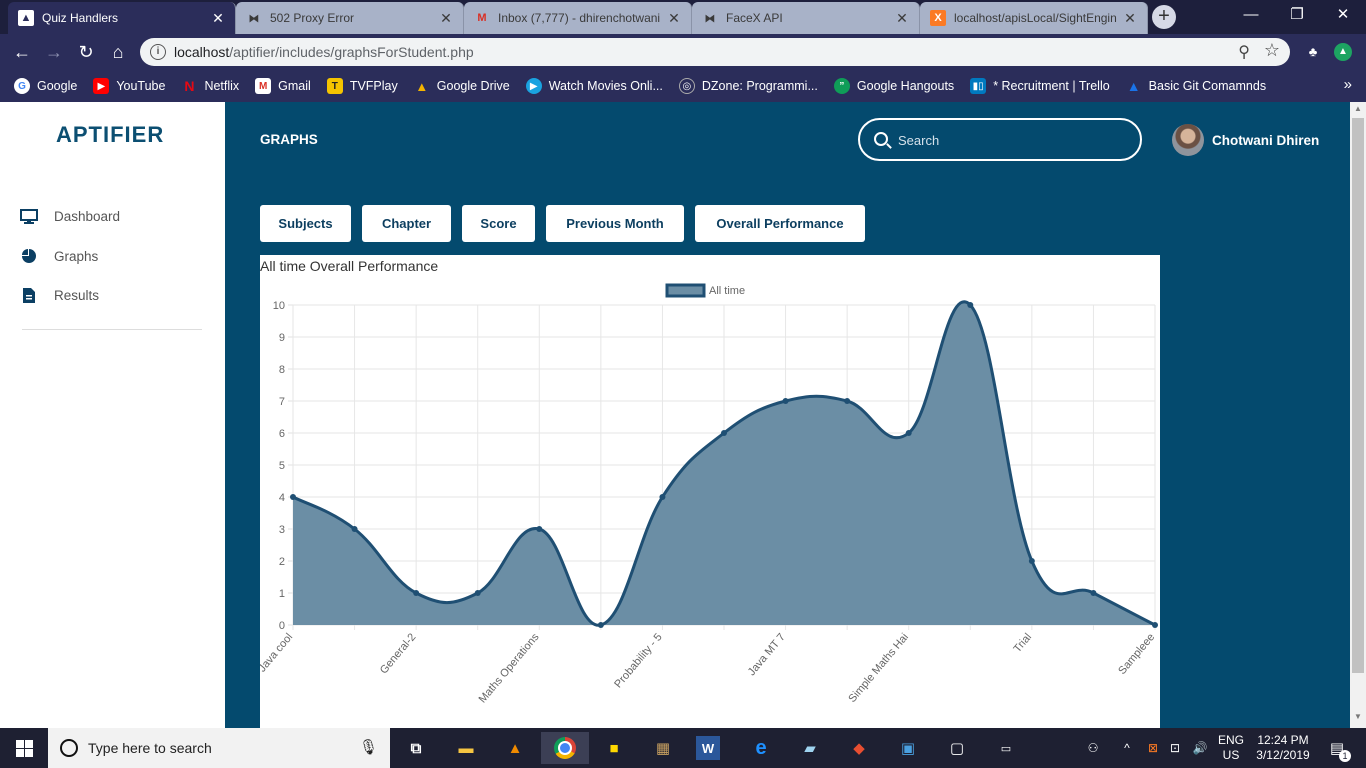 This screenshot has width=1366, height=768. Describe the element at coordinates (1164, 17) in the screenshot. I see `new-tab-button: +` at that location.